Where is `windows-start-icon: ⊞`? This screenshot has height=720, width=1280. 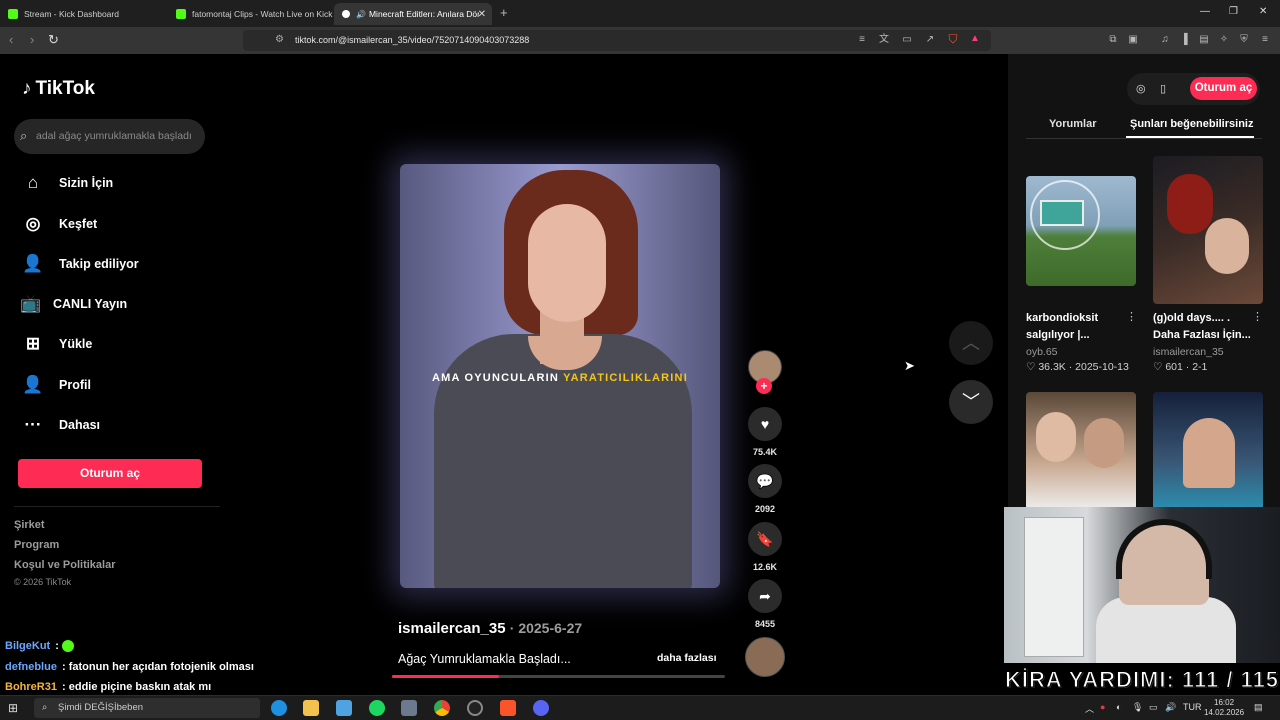 windows-start-icon: ⊞ is located at coordinates (13, 708).